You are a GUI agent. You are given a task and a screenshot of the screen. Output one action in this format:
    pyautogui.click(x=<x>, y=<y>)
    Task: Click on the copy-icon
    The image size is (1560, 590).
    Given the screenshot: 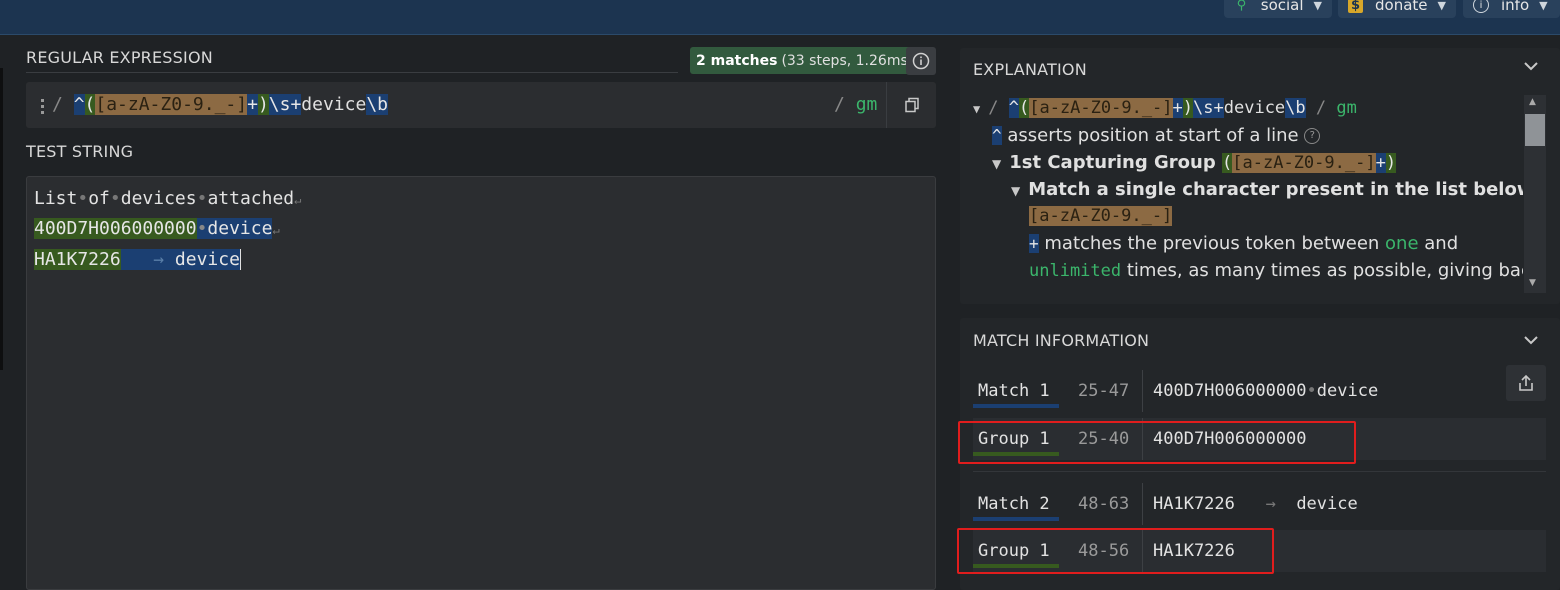 What is the action you would take?
    pyautogui.click(x=912, y=105)
    